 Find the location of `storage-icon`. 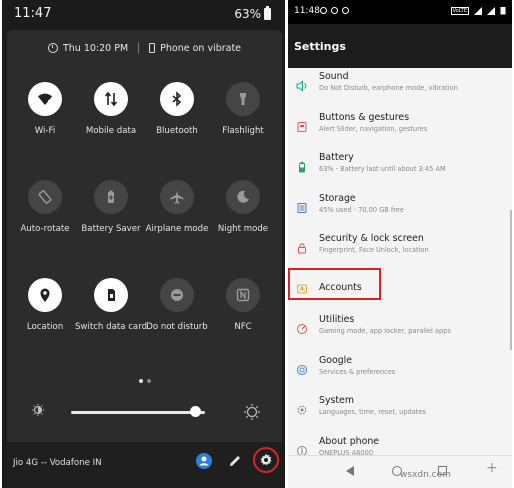

storage-icon is located at coordinates (302, 207).